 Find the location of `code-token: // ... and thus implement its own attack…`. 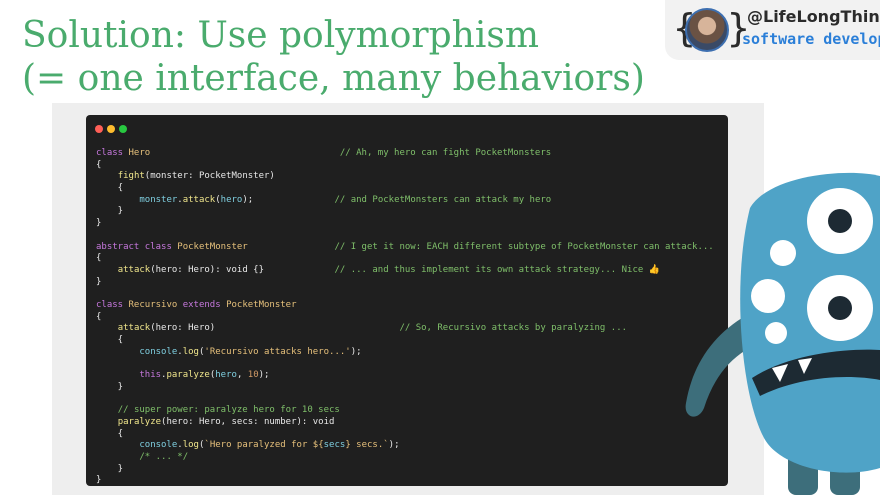

code-token: // ... and thus implement its own attack… is located at coordinates (497, 269).